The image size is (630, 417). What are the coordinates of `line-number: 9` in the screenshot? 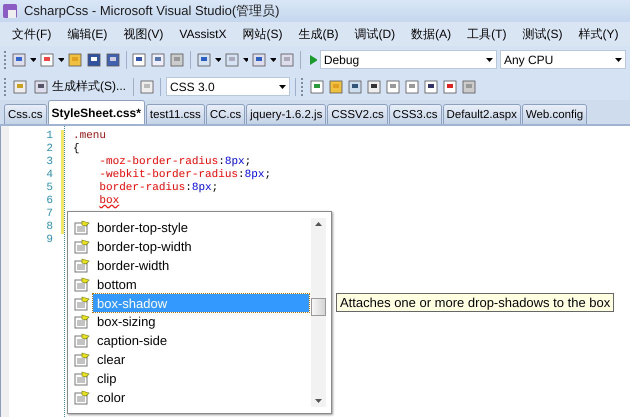 It's located at (49, 240).